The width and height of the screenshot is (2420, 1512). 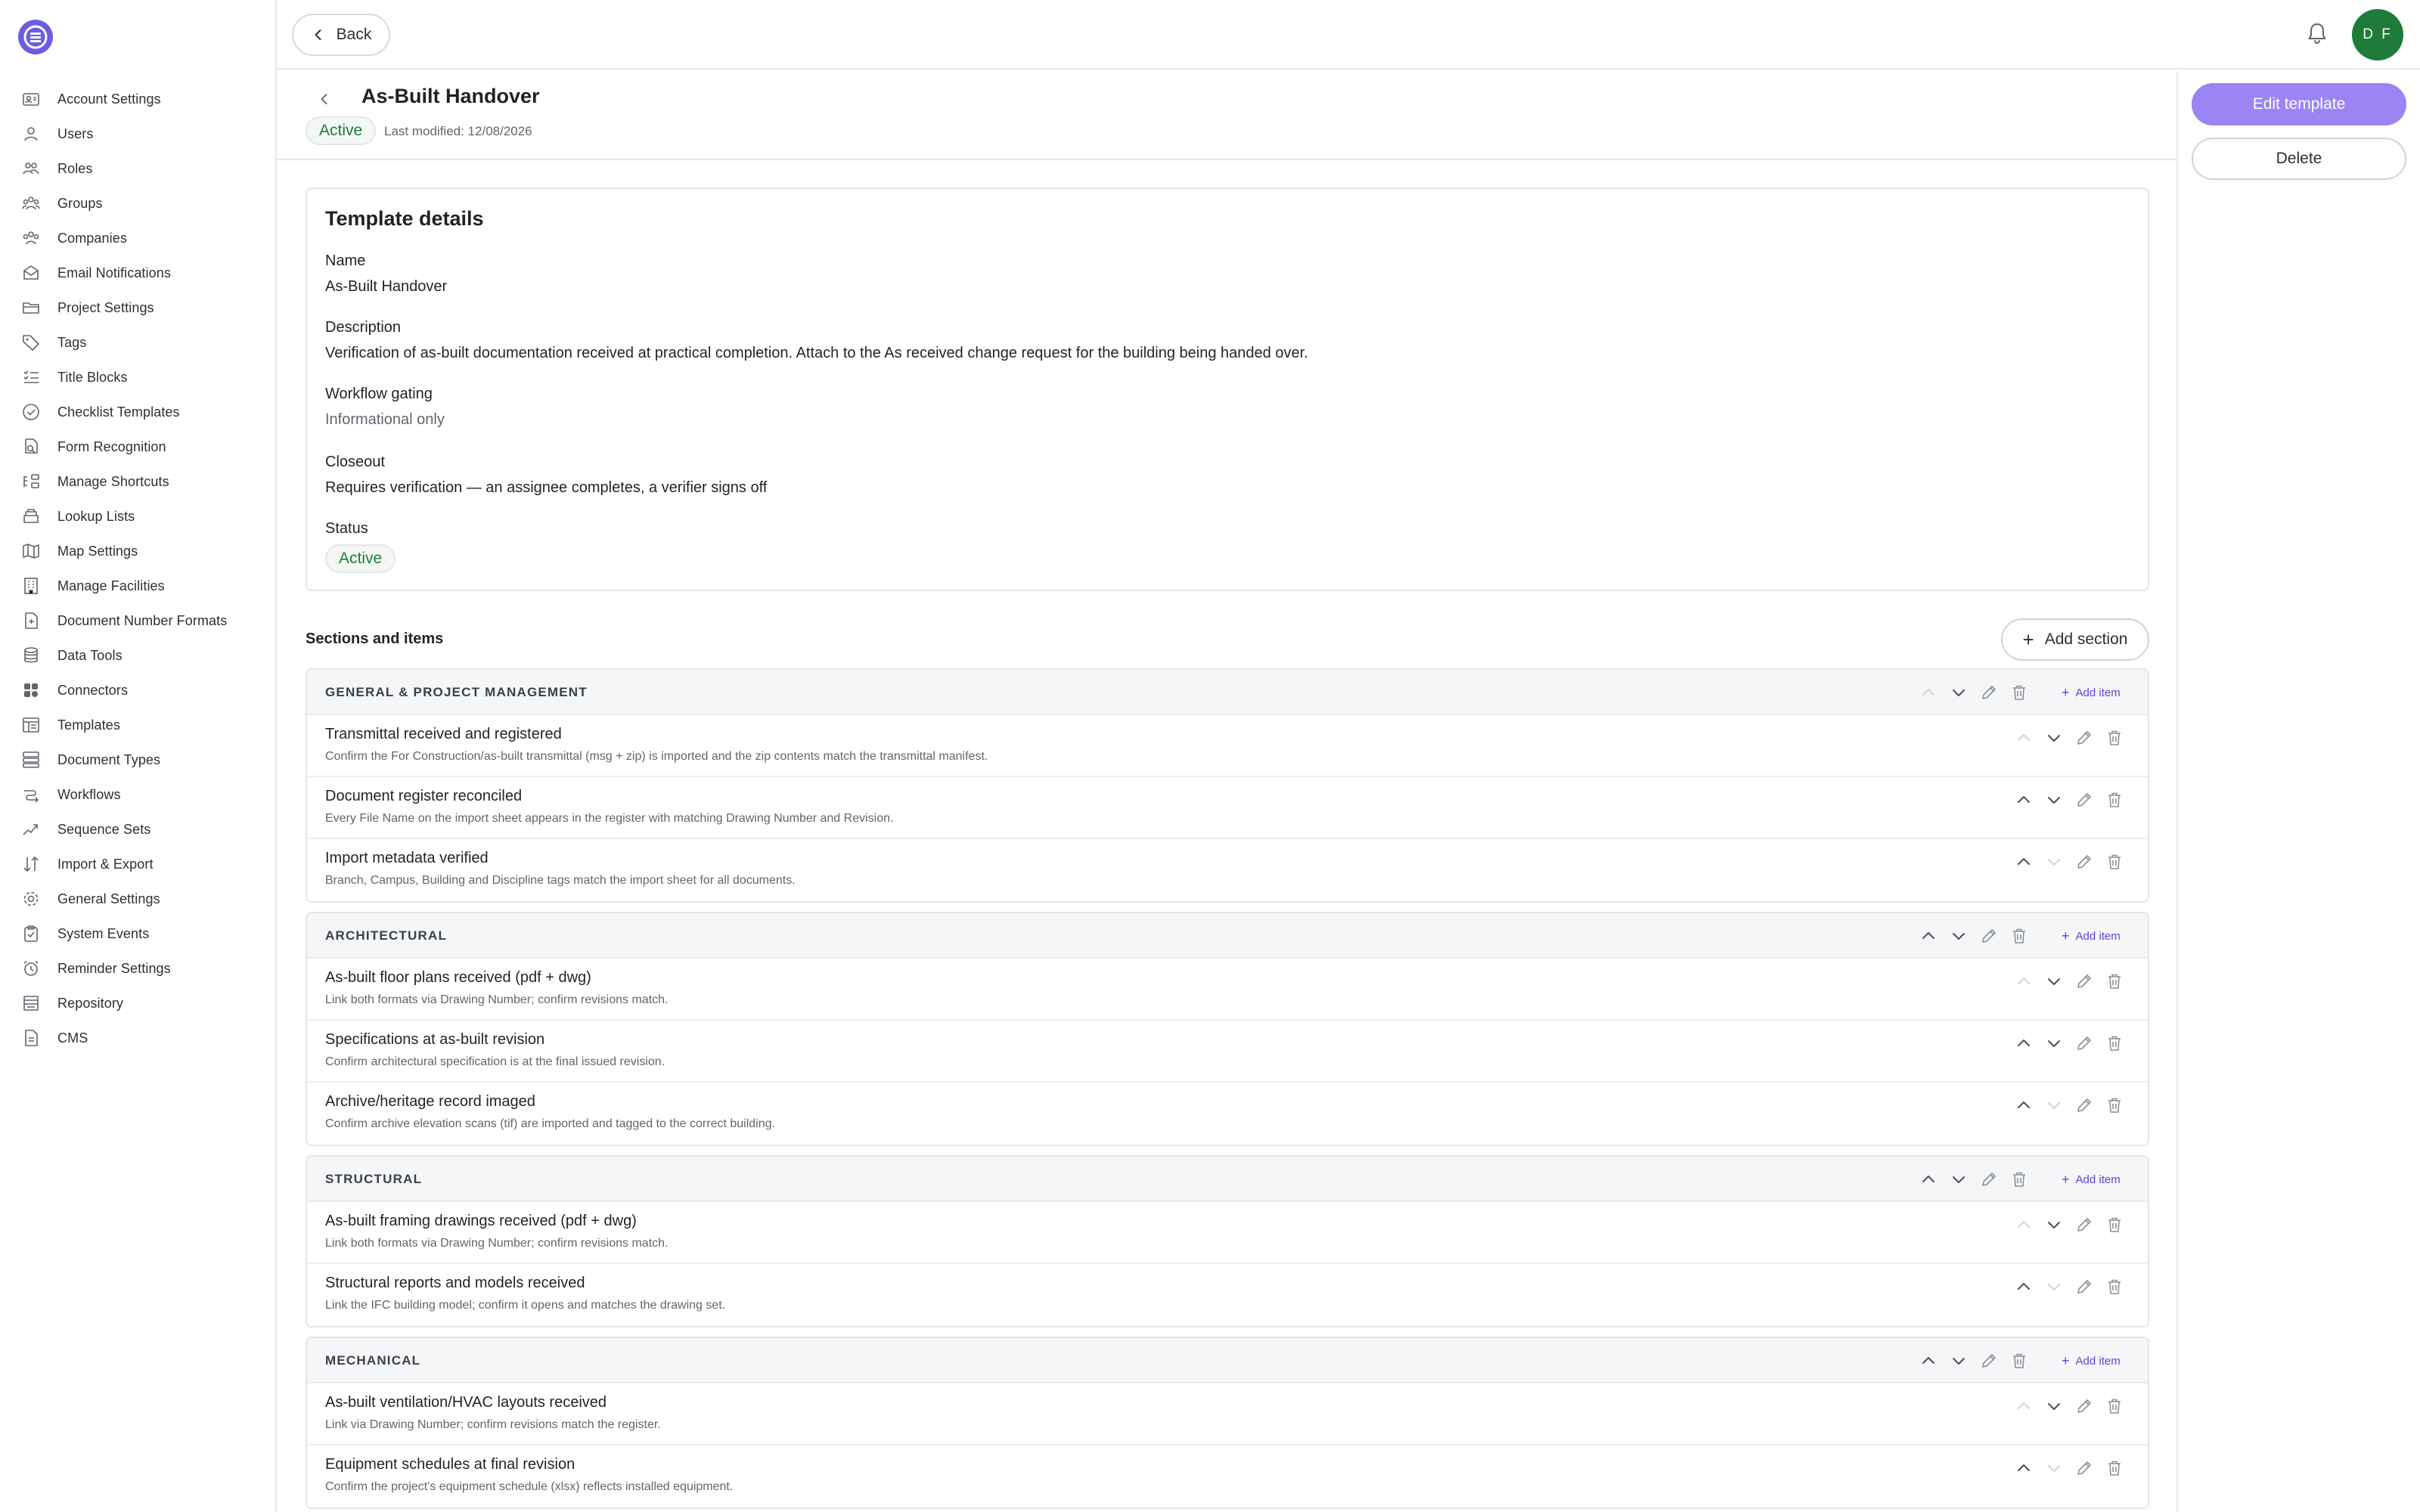 I want to click on sidebar-item-account-settings: Account Settings, so click(x=138, y=99).